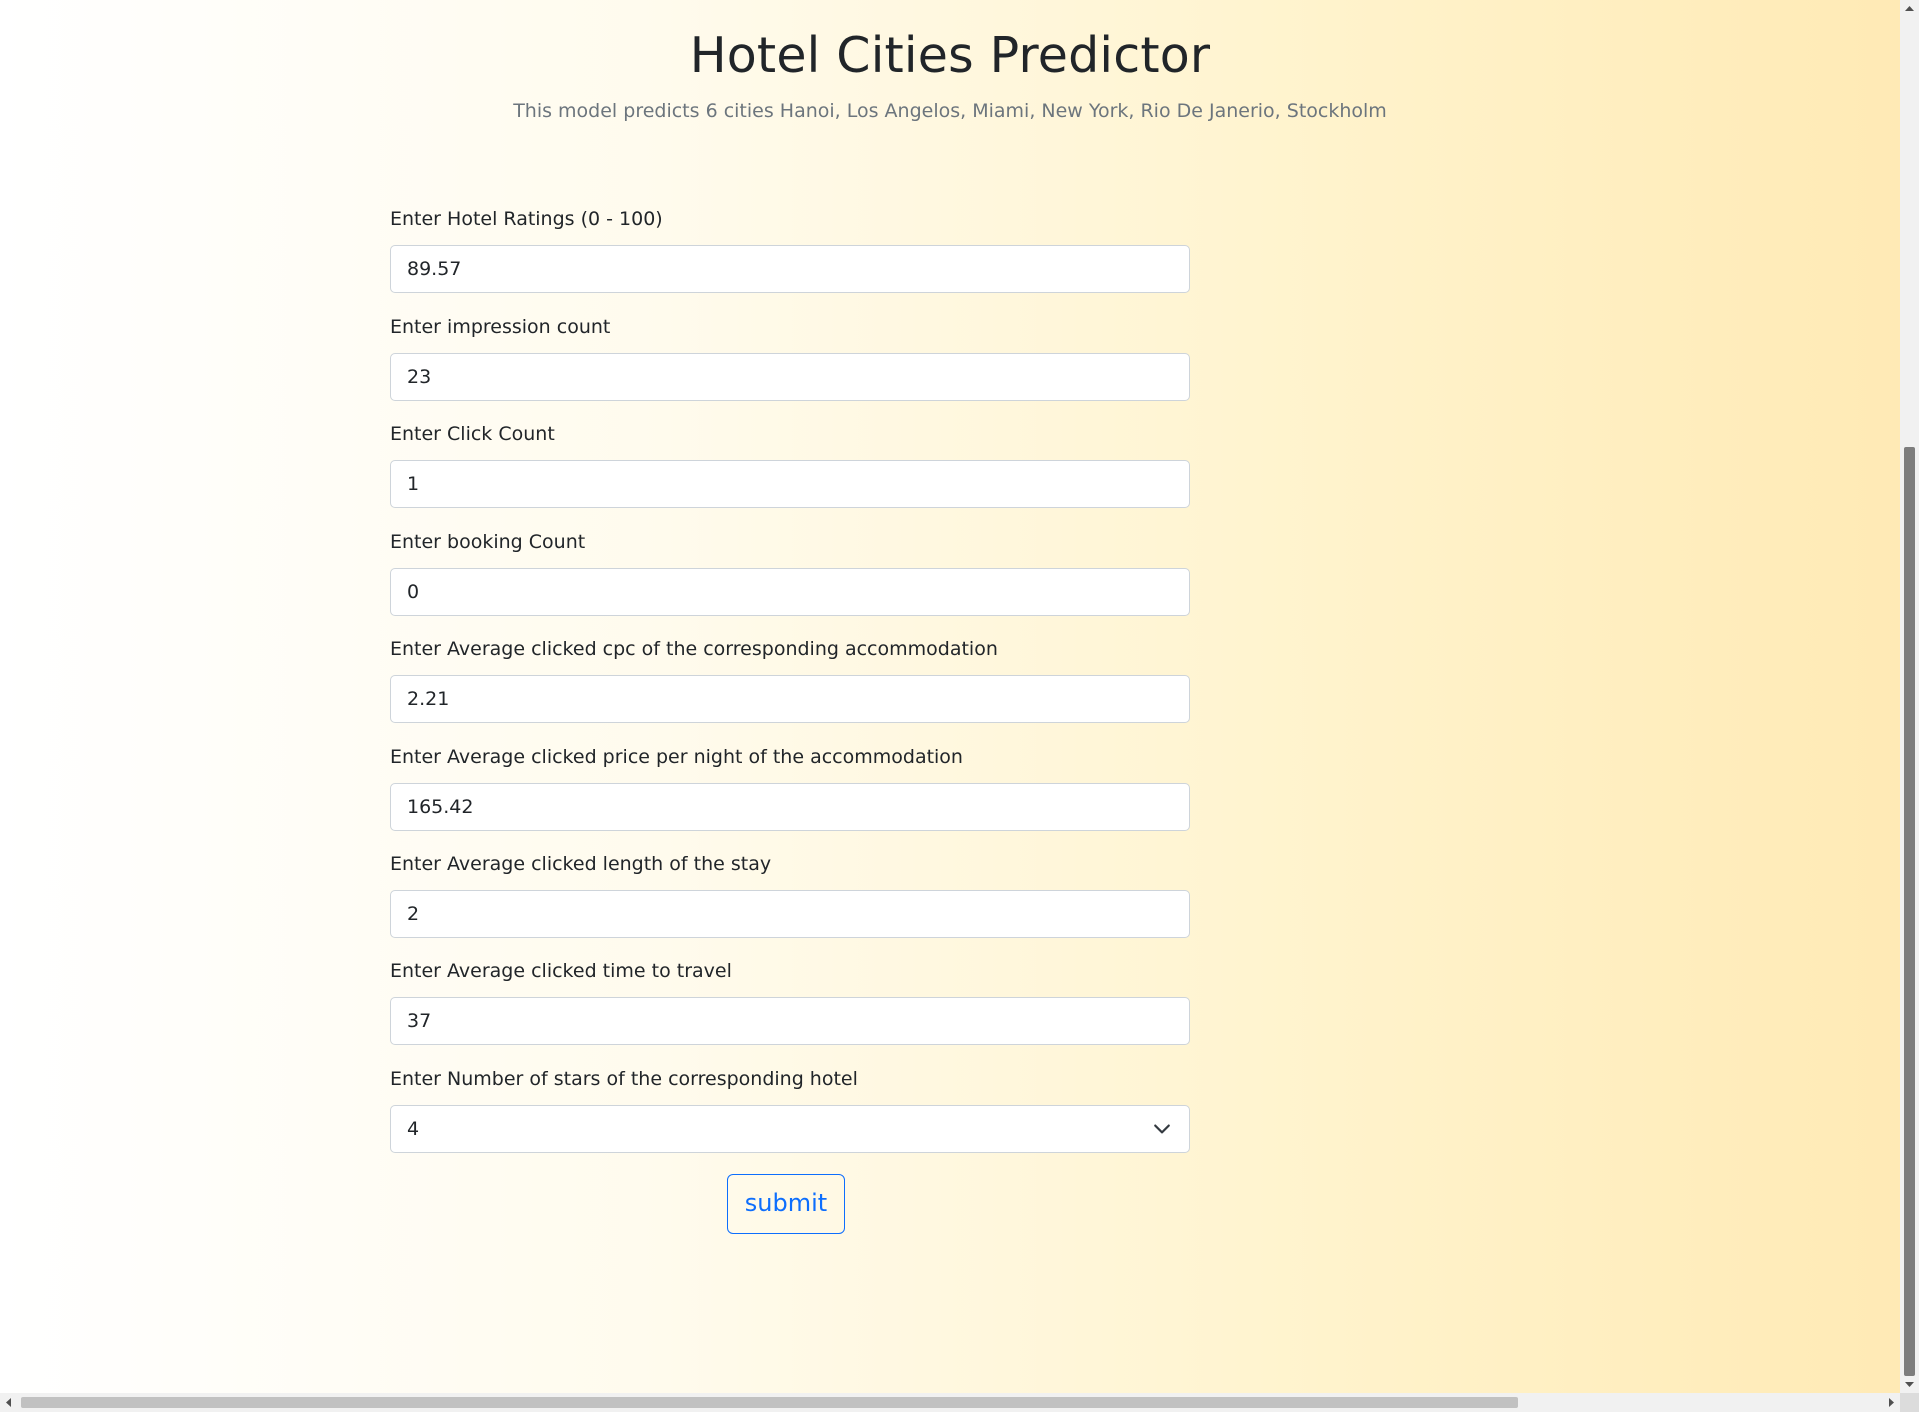  I want to click on field-booking-count: Enter booking Count 0, so click(790, 572).